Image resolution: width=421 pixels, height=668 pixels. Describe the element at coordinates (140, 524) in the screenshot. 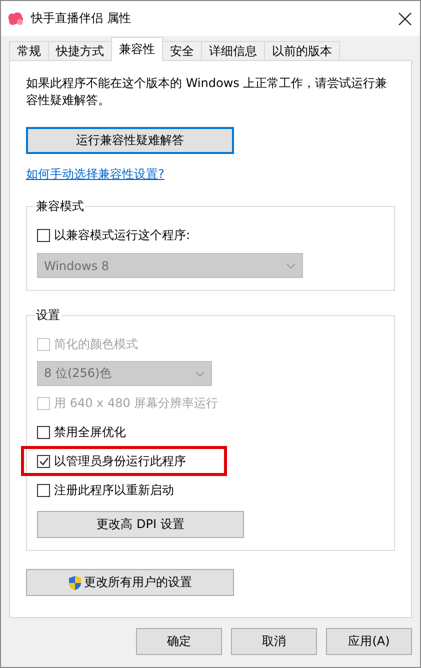

I see `dpi-settings-button: 更改高 DPI 设置` at that location.